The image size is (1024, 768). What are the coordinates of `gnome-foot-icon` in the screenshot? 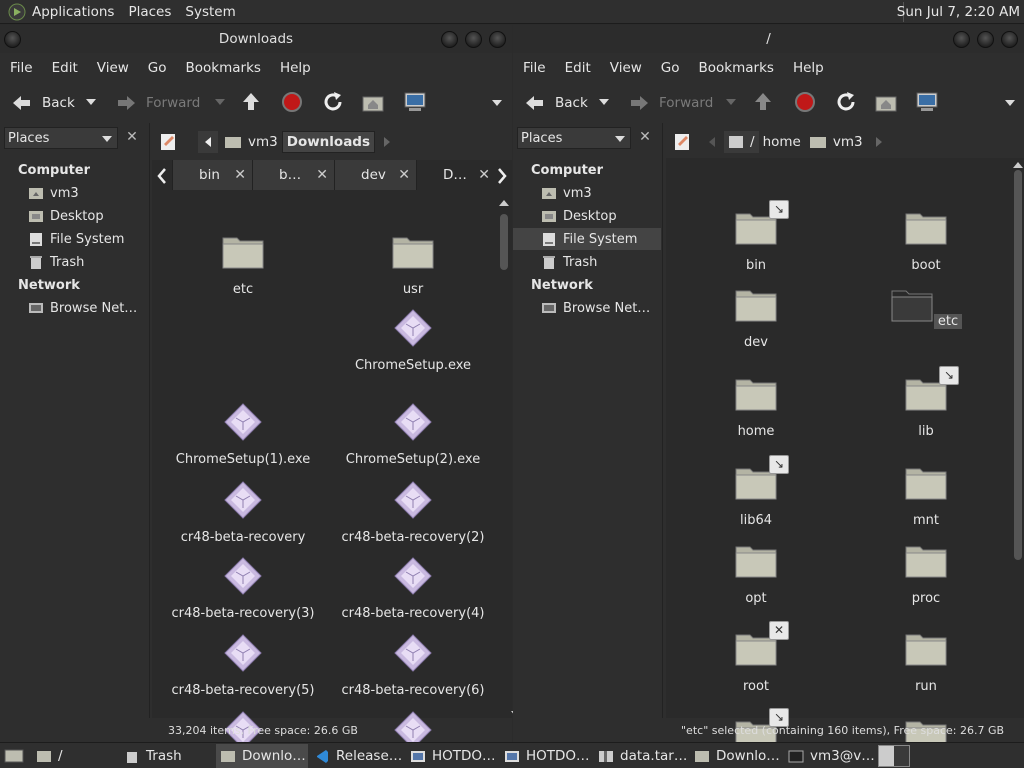 It's located at (17, 12).